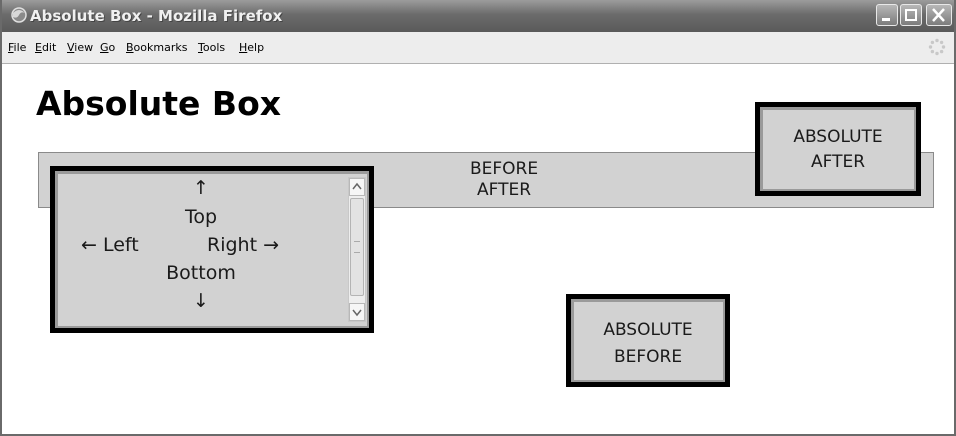 The image size is (956, 436). What do you see at coordinates (107, 47) in the screenshot?
I see `menu-go: Go` at bounding box center [107, 47].